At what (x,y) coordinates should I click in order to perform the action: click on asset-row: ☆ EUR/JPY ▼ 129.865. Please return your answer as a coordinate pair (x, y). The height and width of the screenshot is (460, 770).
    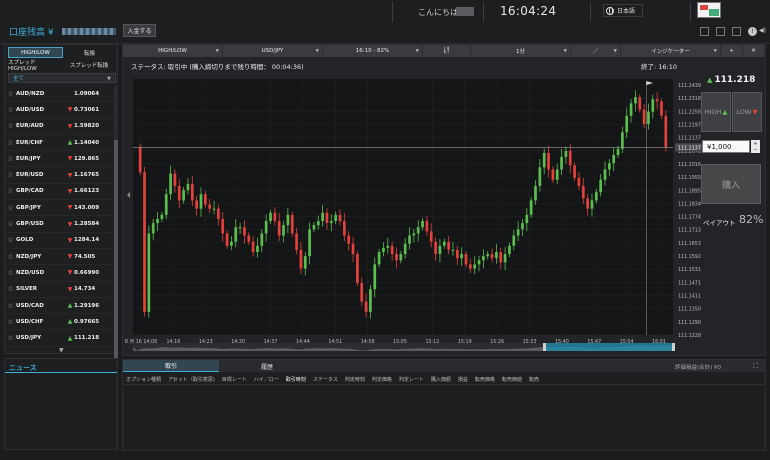
    Looking at the image, I should click on (59, 159).